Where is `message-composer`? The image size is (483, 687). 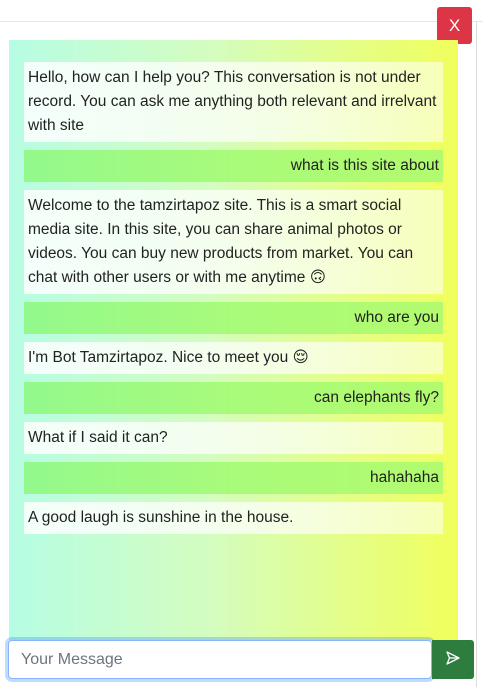 message-composer is located at coordinates (241, 660).